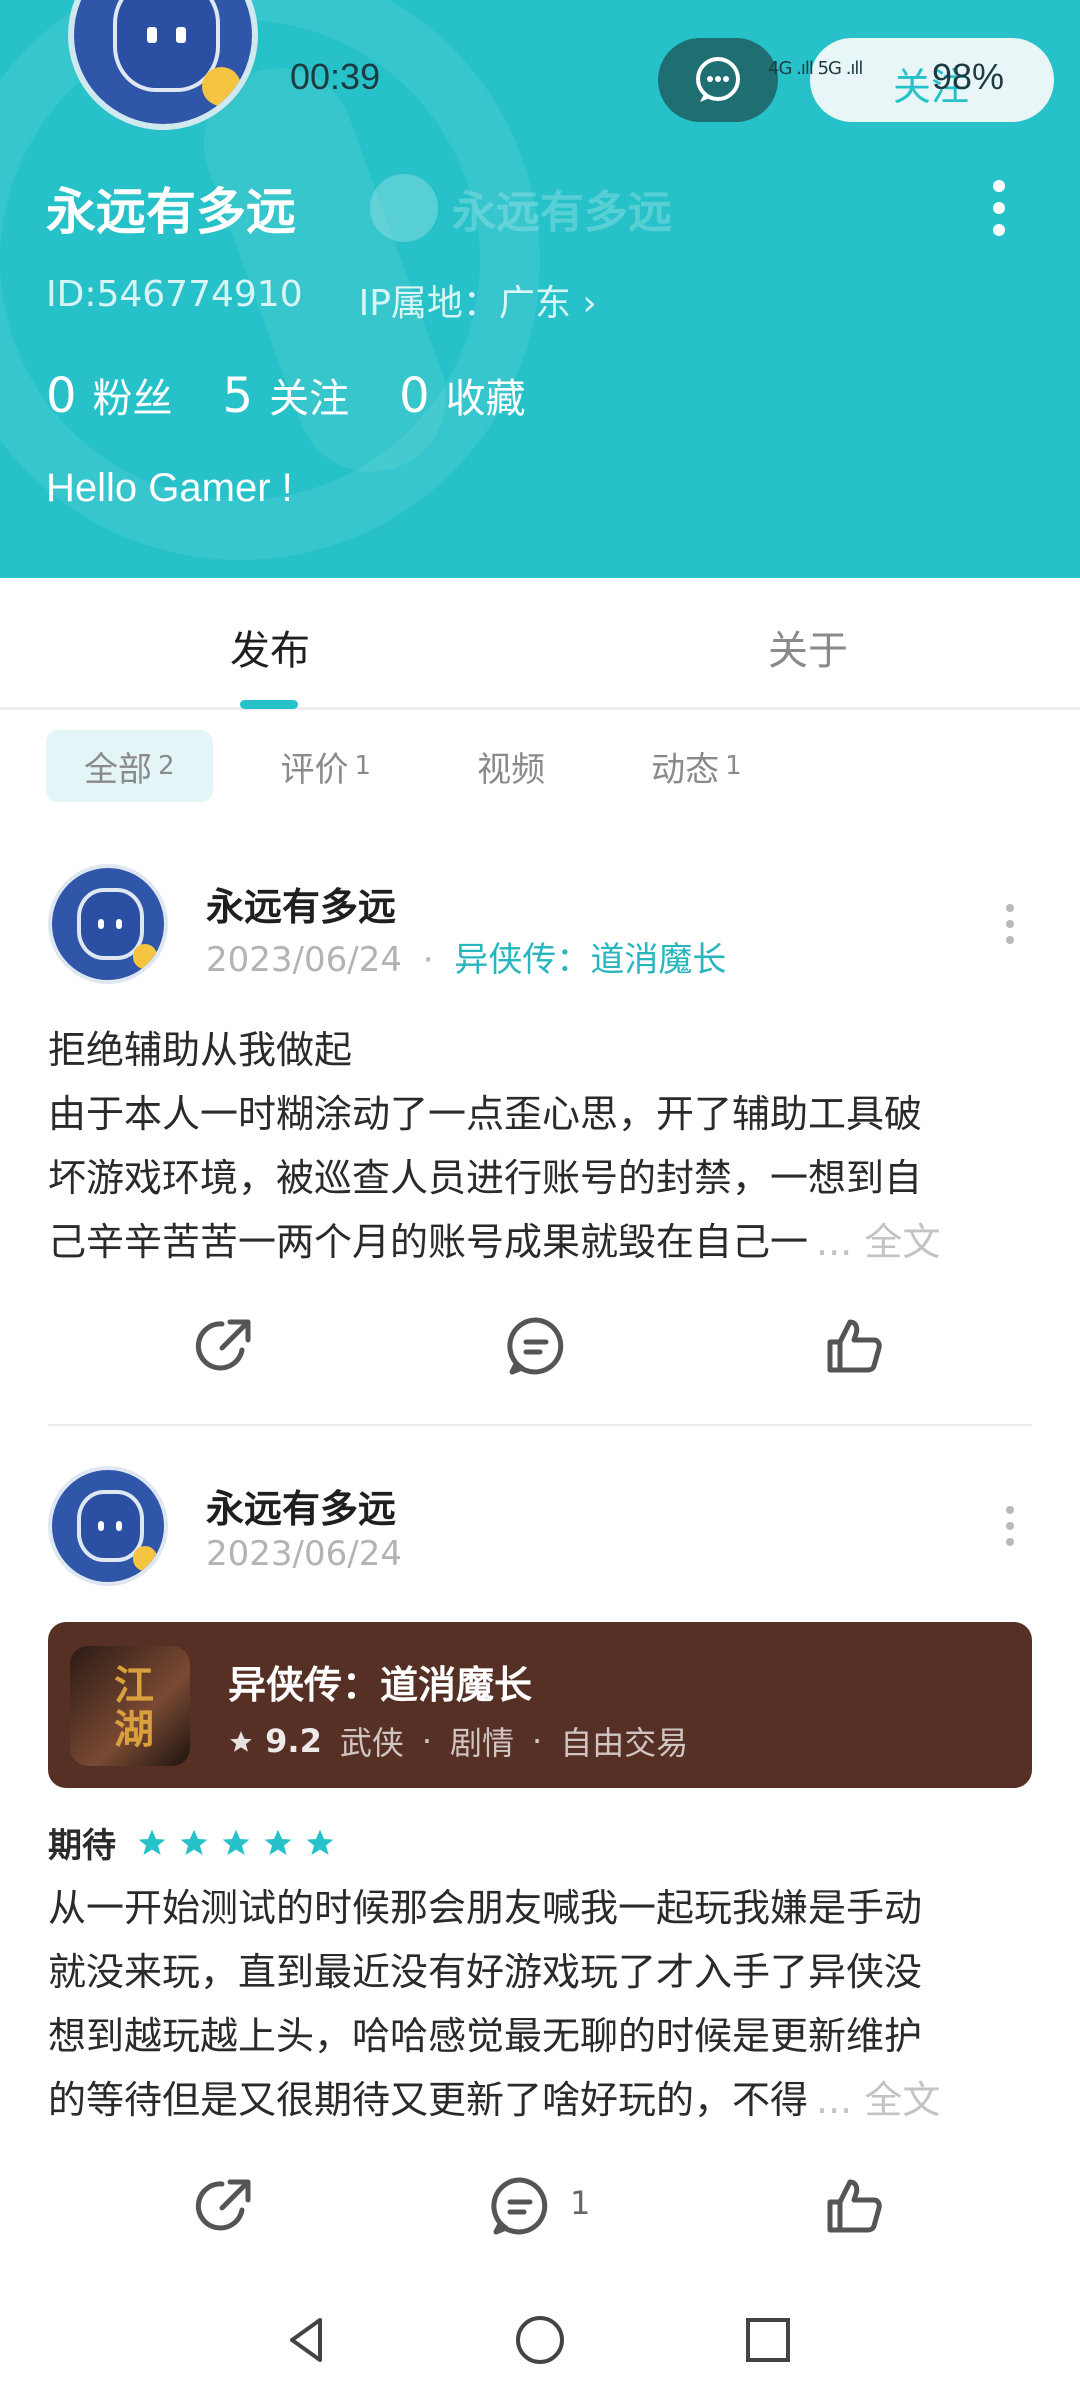 The width and height of the screenshot is (1080, 2400). What do you see at coordinates (171, 212) in the screenshot?
I see `profile-name: 永远有多远` at bounding box center [171, 212].